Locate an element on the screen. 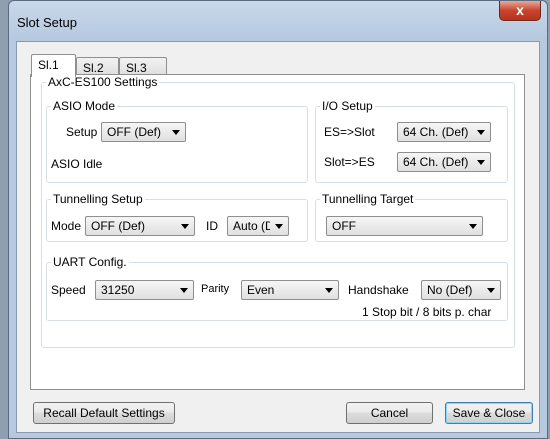 The image size is (550, 439). tunnelling-target-value: OFF is located at coordinates (344, 226).